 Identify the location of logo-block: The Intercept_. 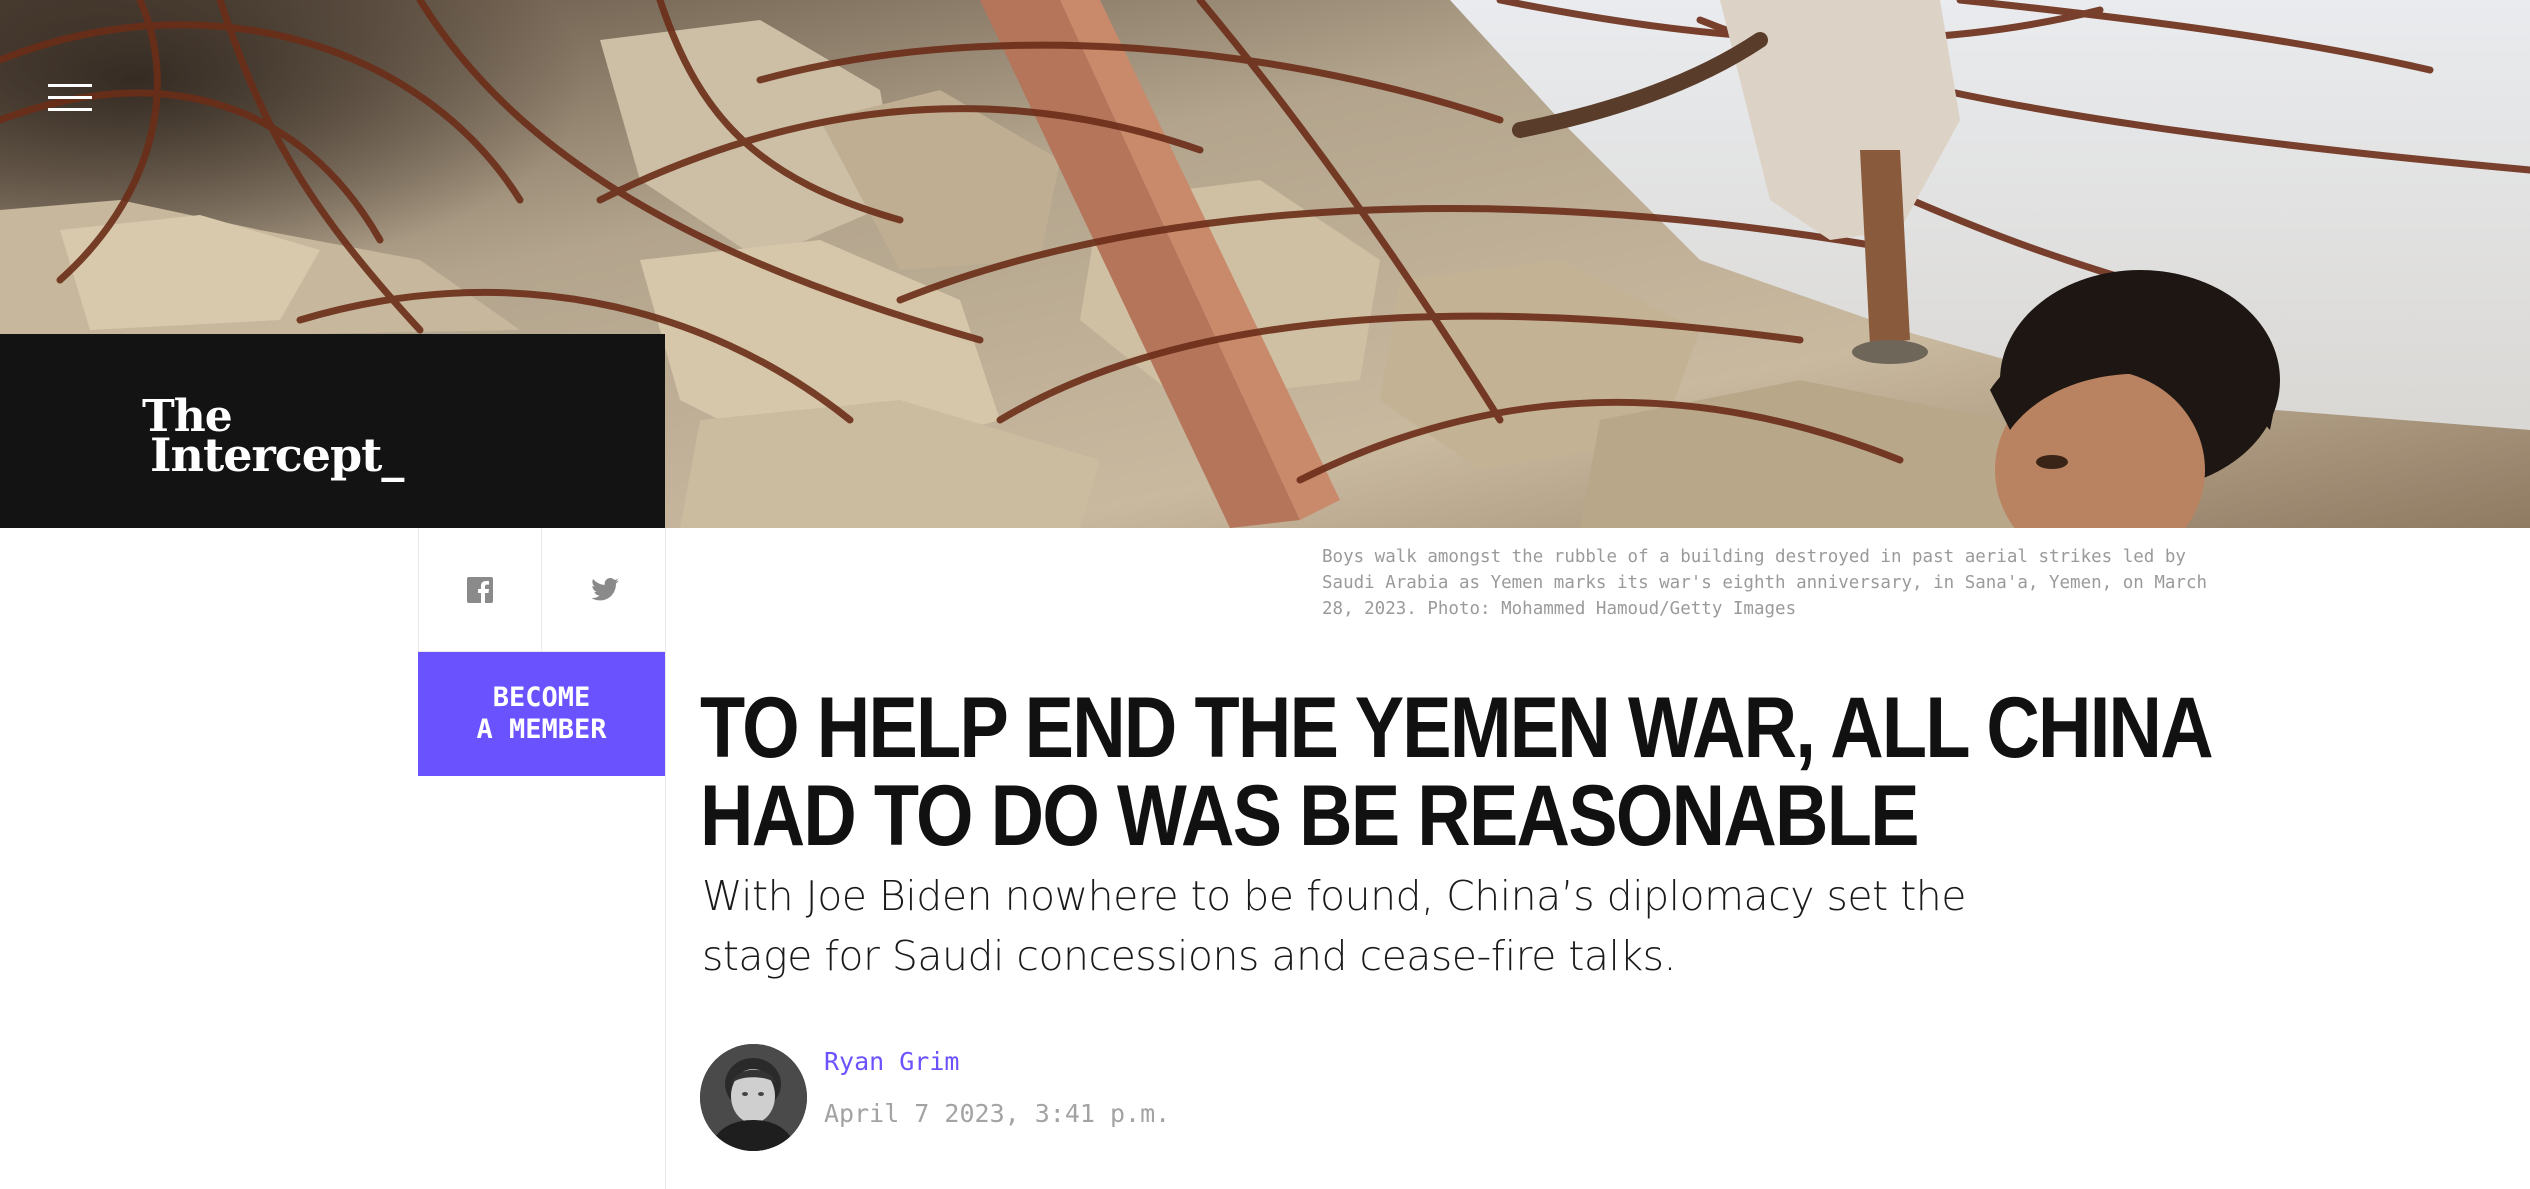
(332, 431).